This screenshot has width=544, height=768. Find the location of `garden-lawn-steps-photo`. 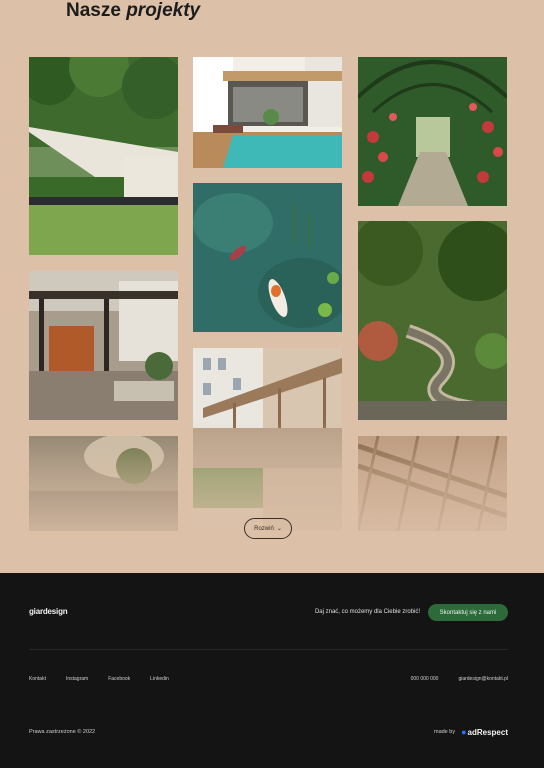

garden-lawn-steps-photo is located at coordinates (103, 156).